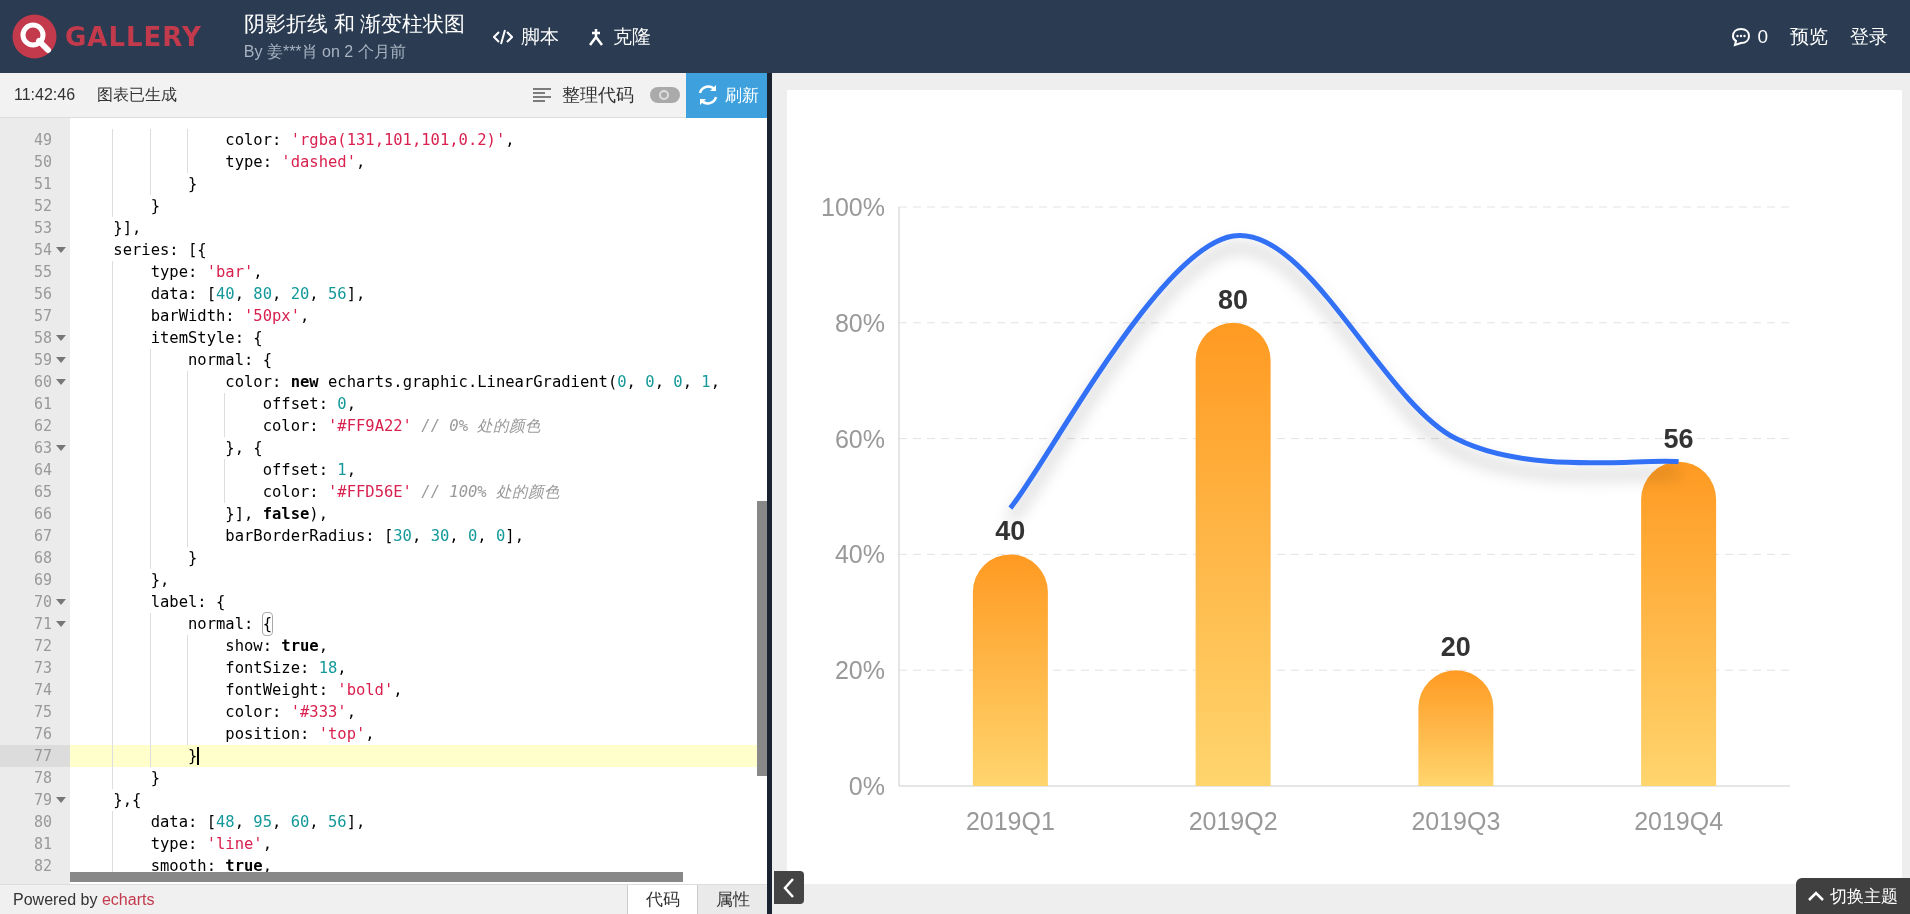 The width and height of the screenshot is (1910, 914). I want to click on line-number: 50, so click(42, 162).